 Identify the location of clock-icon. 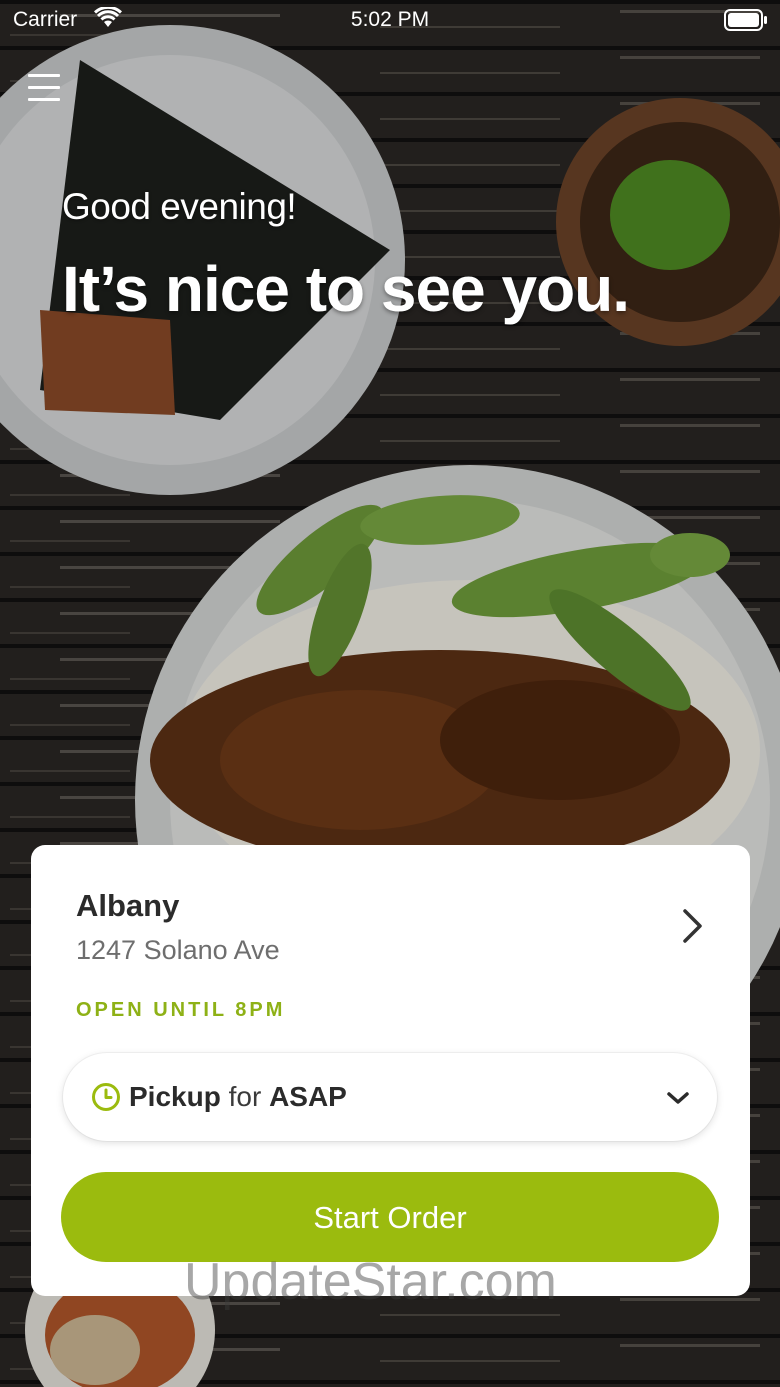
(106, 1097).